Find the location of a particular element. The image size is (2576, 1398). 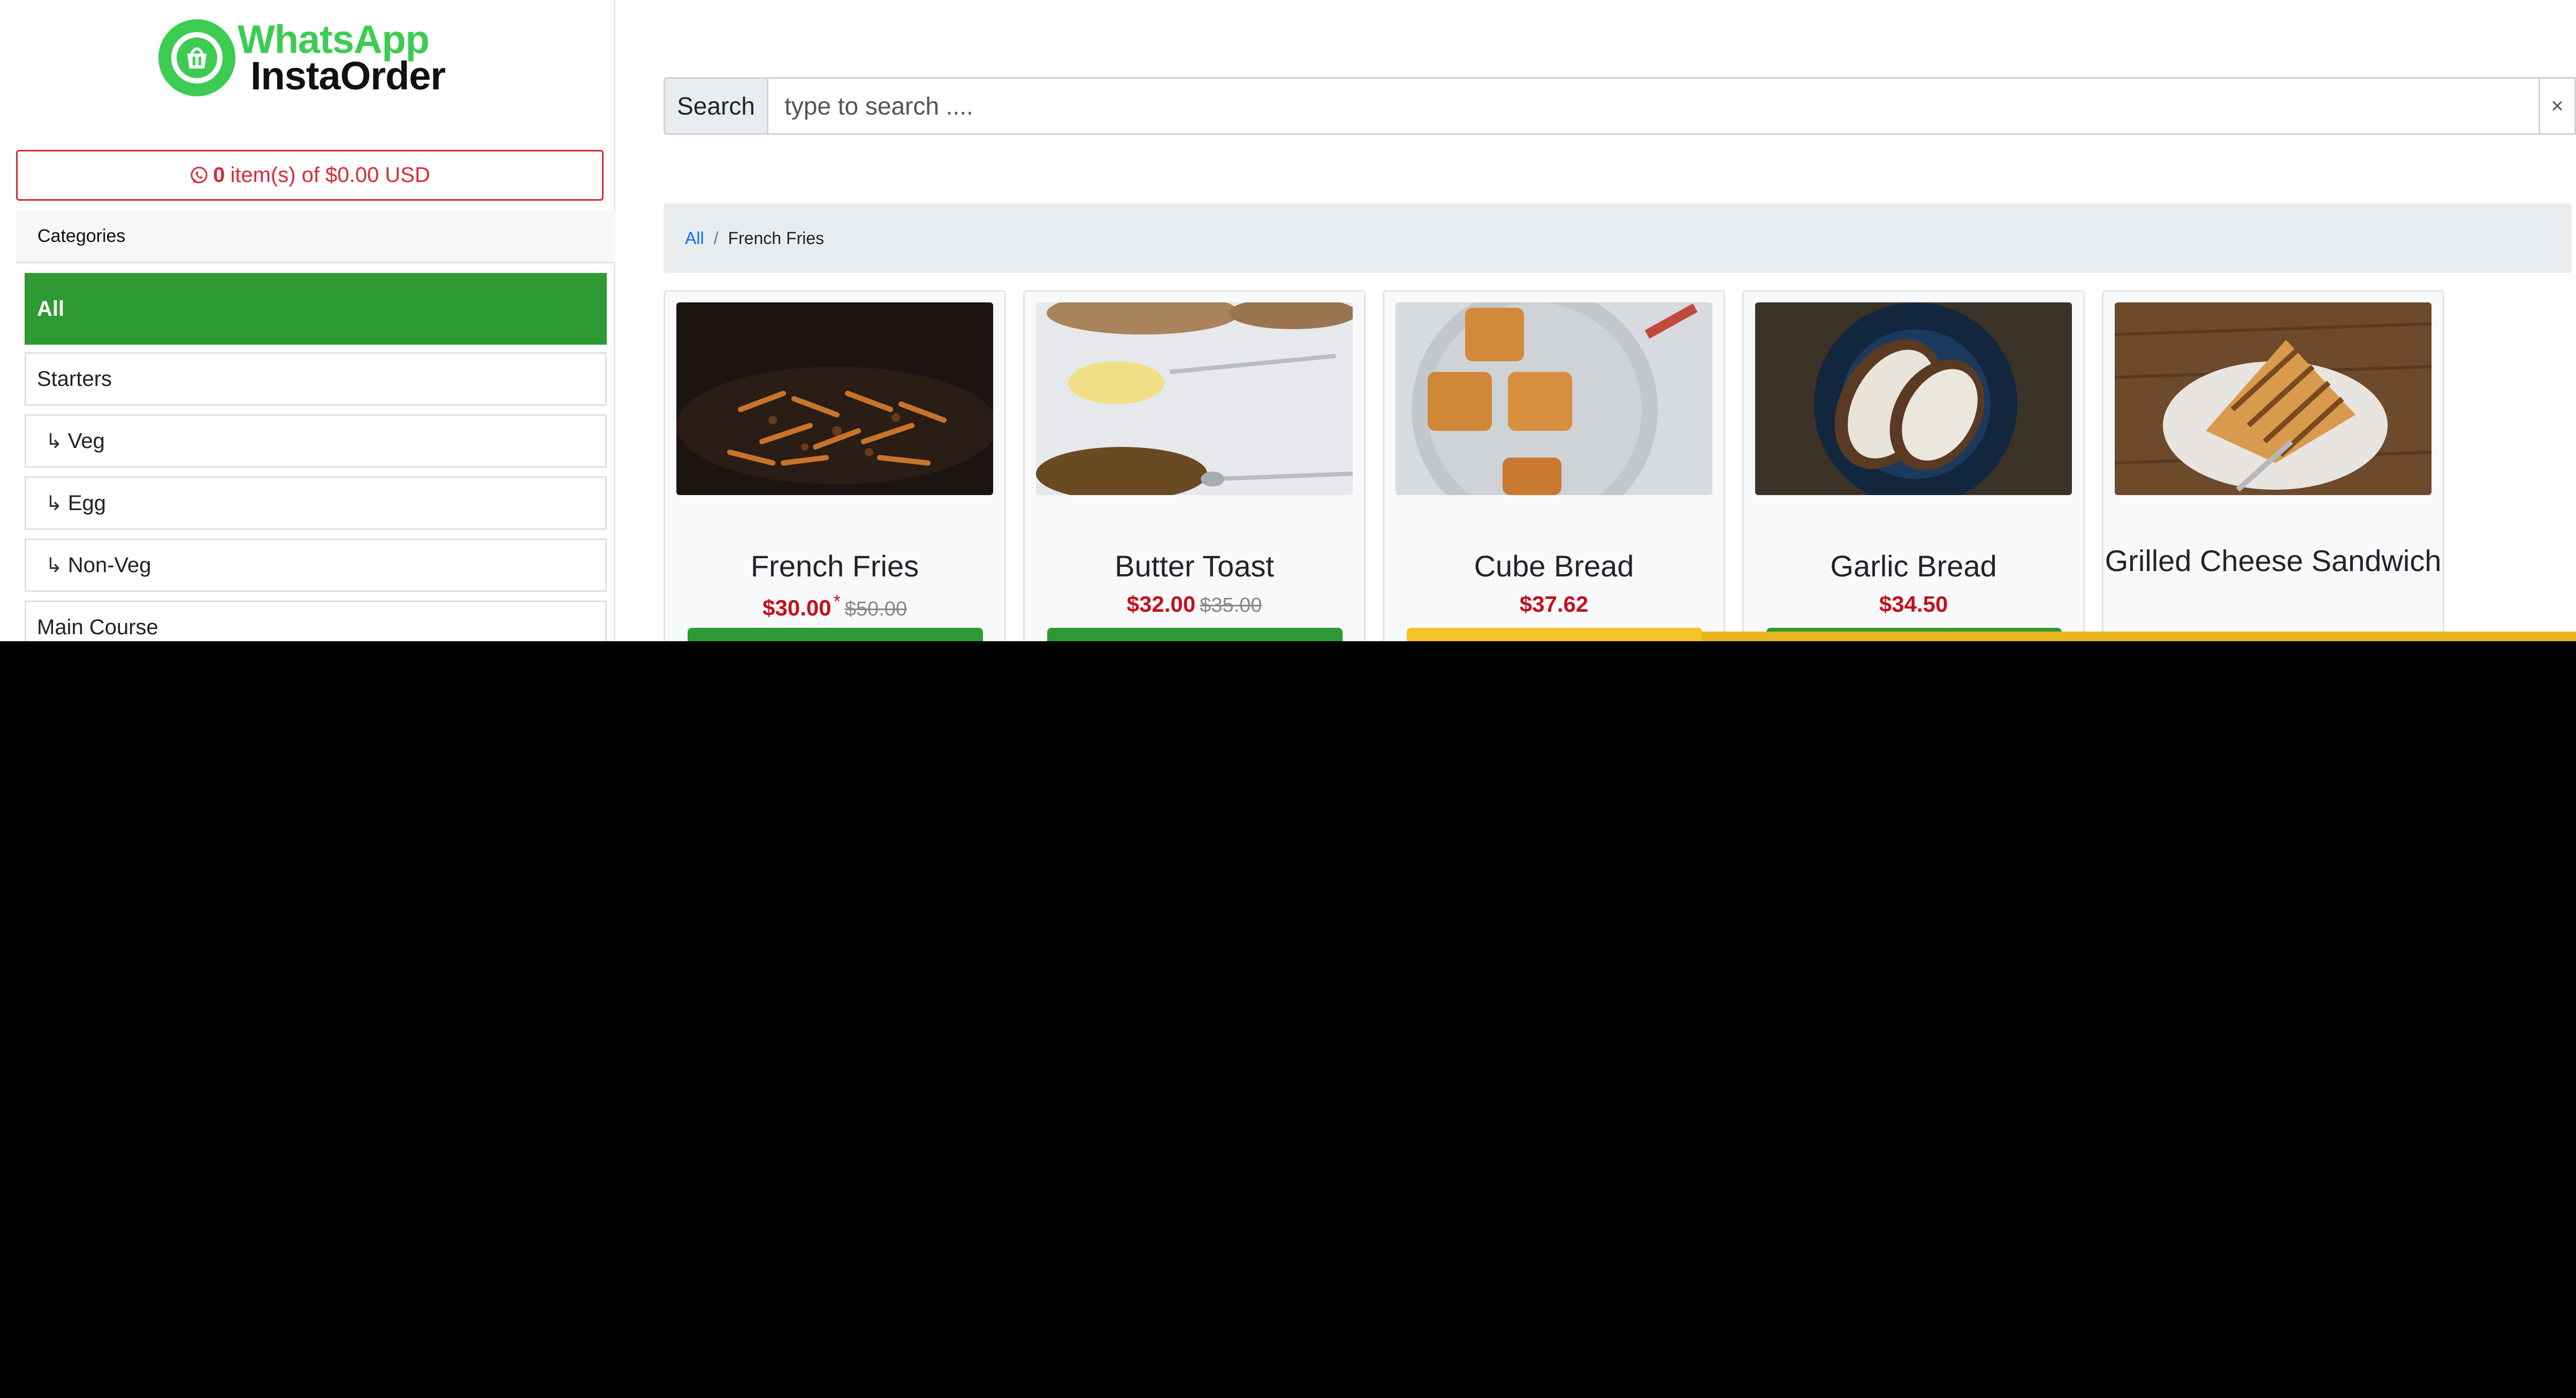

cart-item-count: 0 is located at coordinates (219, 175).